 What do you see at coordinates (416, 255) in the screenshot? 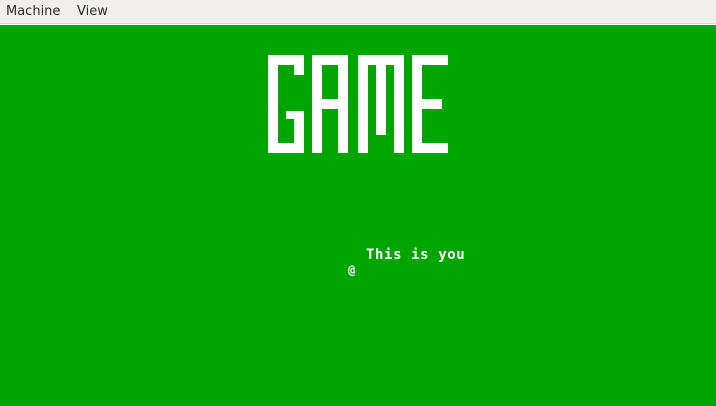
I see `player-caption: This is you` at bounding box center [416, 255].